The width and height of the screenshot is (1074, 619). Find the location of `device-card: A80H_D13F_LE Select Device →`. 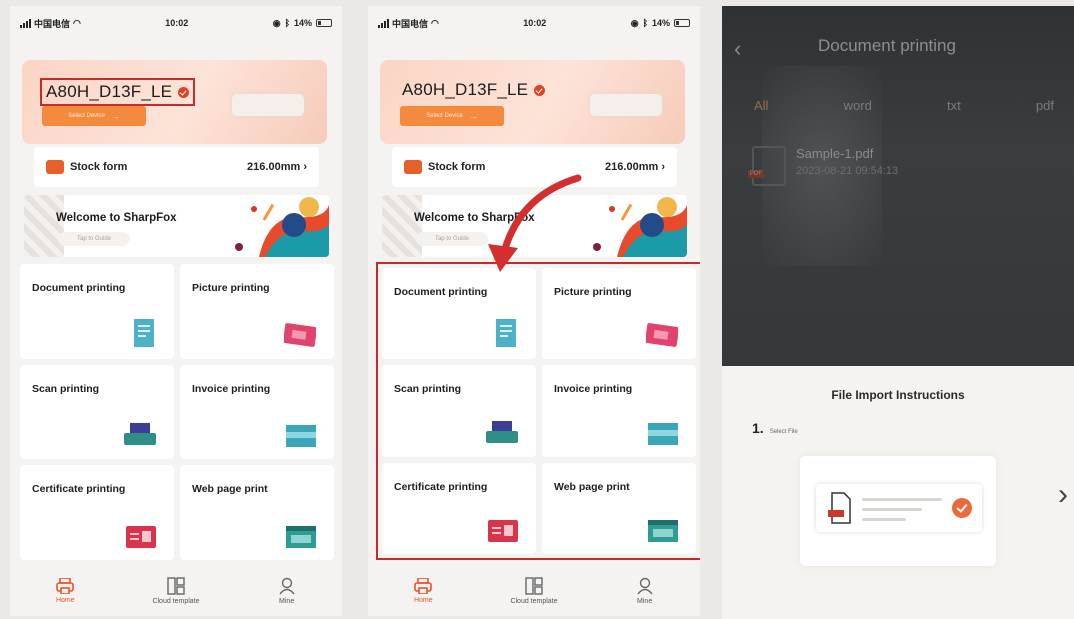

device-card: A80H_D13F_LE Select Device → is located at coordinates (174, 102).